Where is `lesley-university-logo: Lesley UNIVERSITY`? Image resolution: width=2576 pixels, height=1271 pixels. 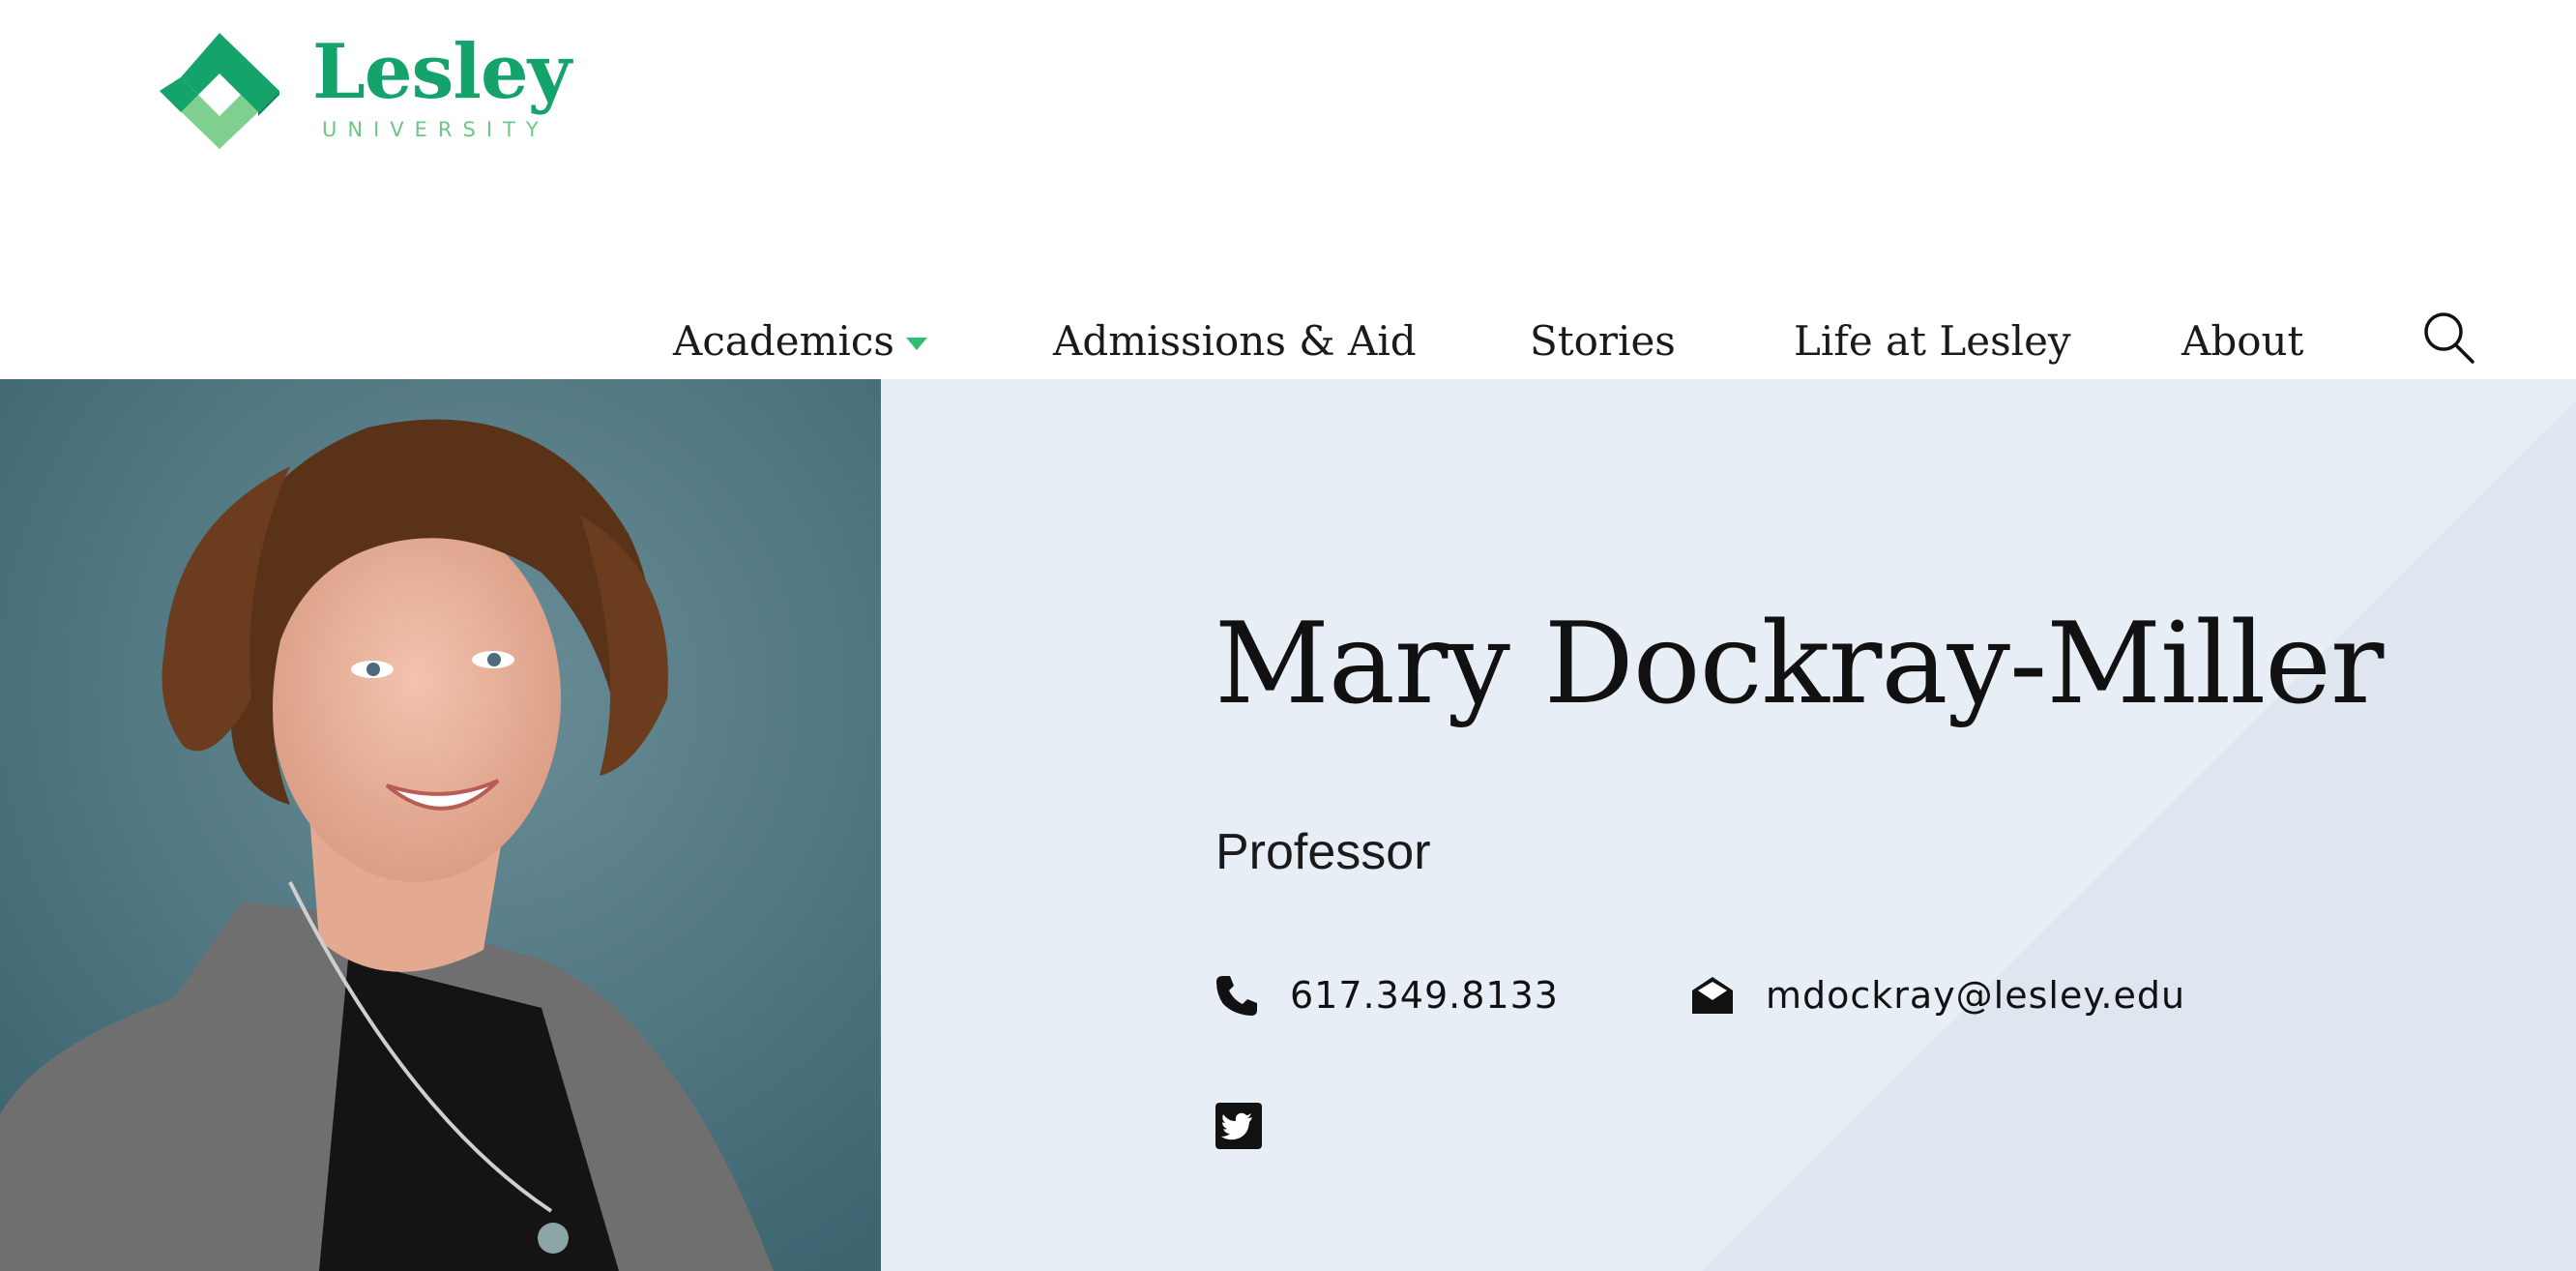
lesley-university-logo: Lesley UNIVERSITY is located at coordinates (372, 92).